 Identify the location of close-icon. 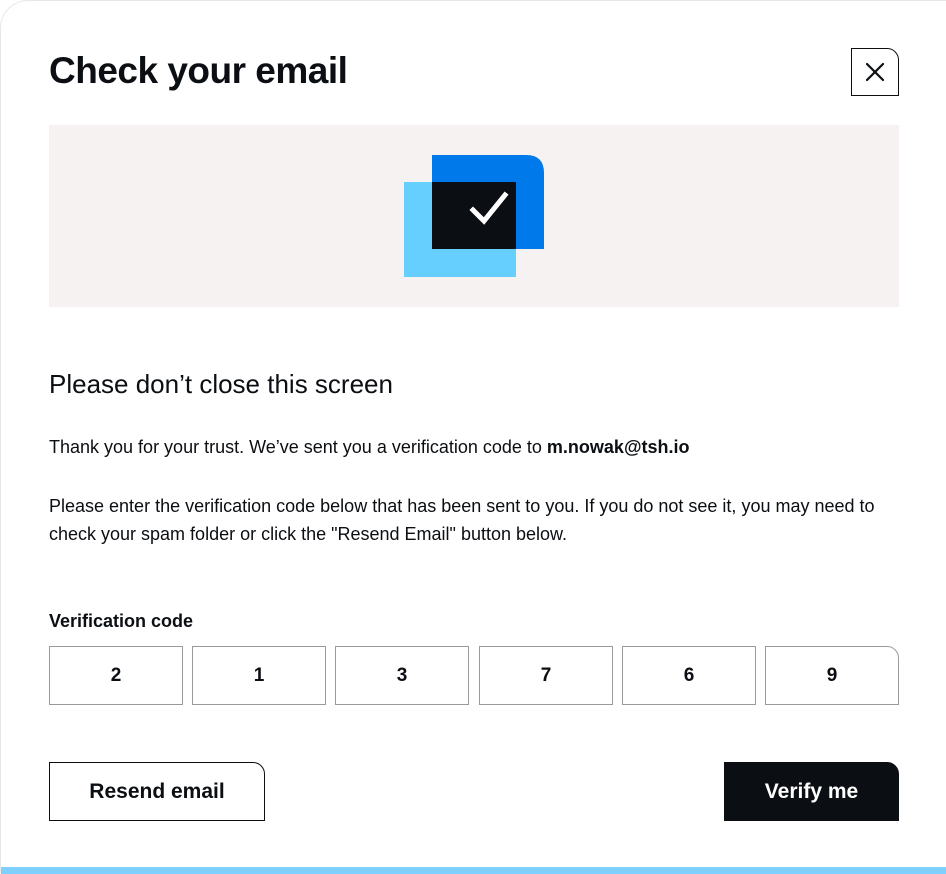
(875, 72).